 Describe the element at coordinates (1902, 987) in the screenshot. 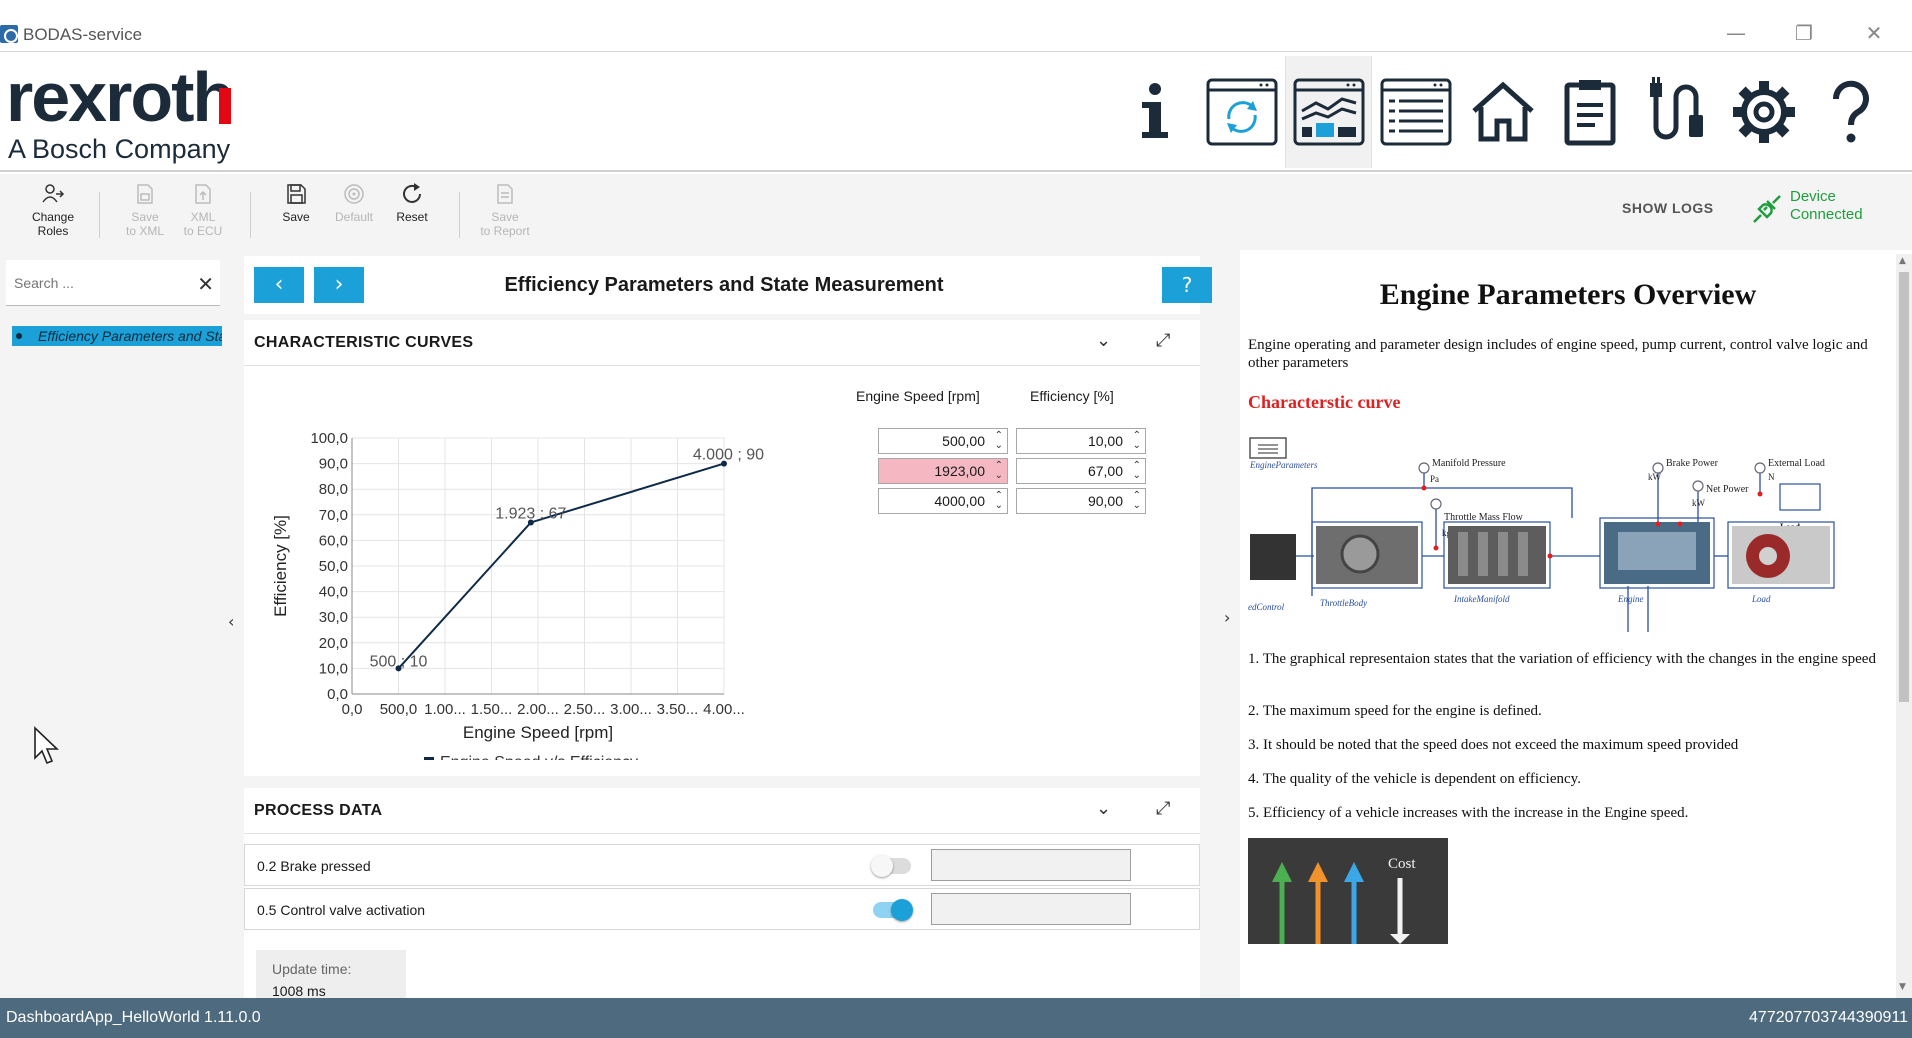

I see `scroll-down-icon: ▼` at that location.